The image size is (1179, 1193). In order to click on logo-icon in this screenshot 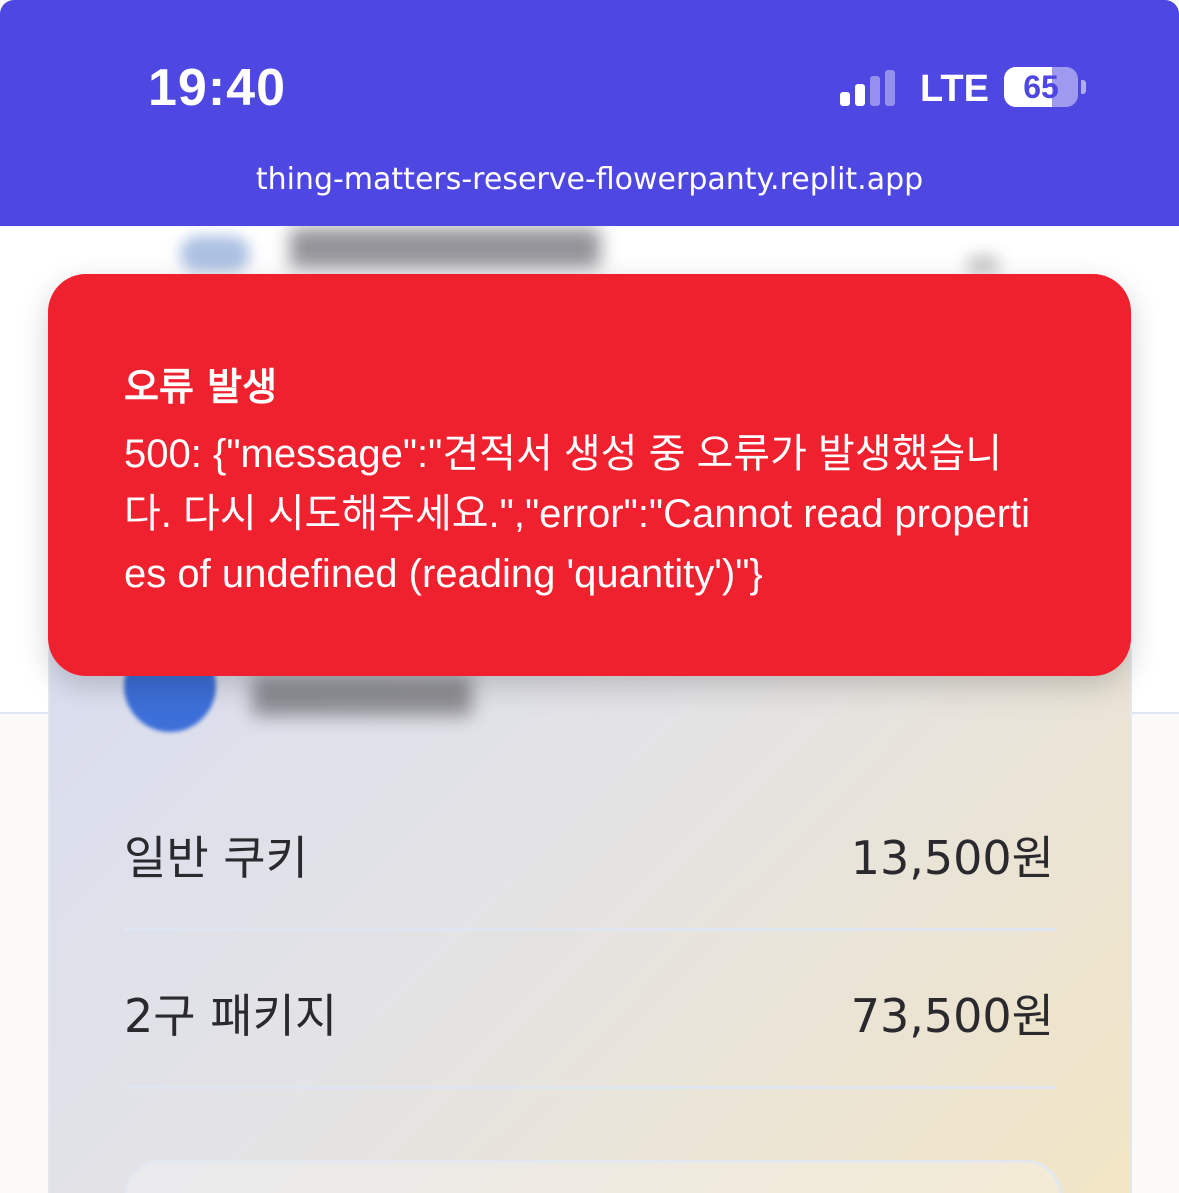, I will do `click(215, 254)`.